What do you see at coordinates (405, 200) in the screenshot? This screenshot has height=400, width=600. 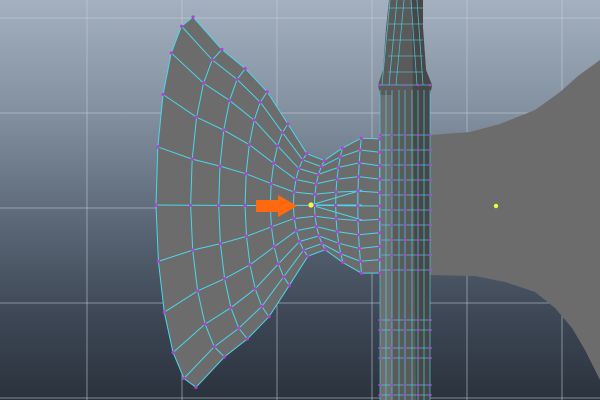 I see `axe-handle-mesh` at bounding box center [405, 200].